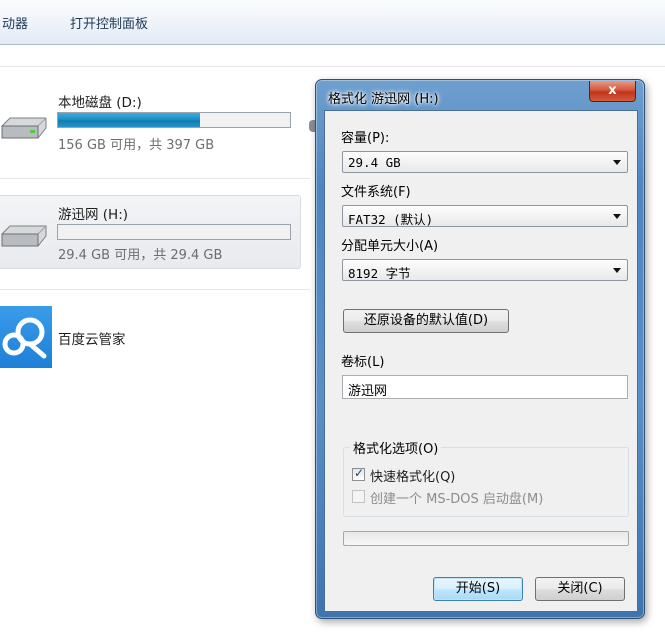 Image resolution: width=665 pixels, height=633 pixels. I want to click on toolbar-drive-item: 动器, so click(15, 22).